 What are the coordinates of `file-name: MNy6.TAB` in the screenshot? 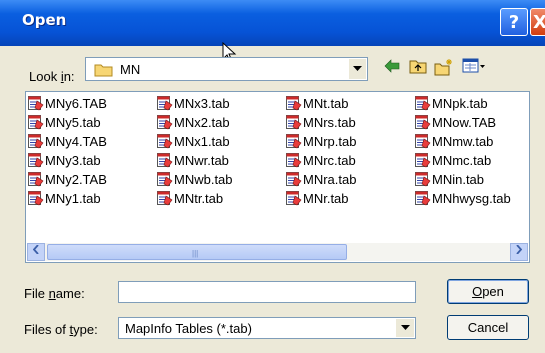 It's located at (76, 103).